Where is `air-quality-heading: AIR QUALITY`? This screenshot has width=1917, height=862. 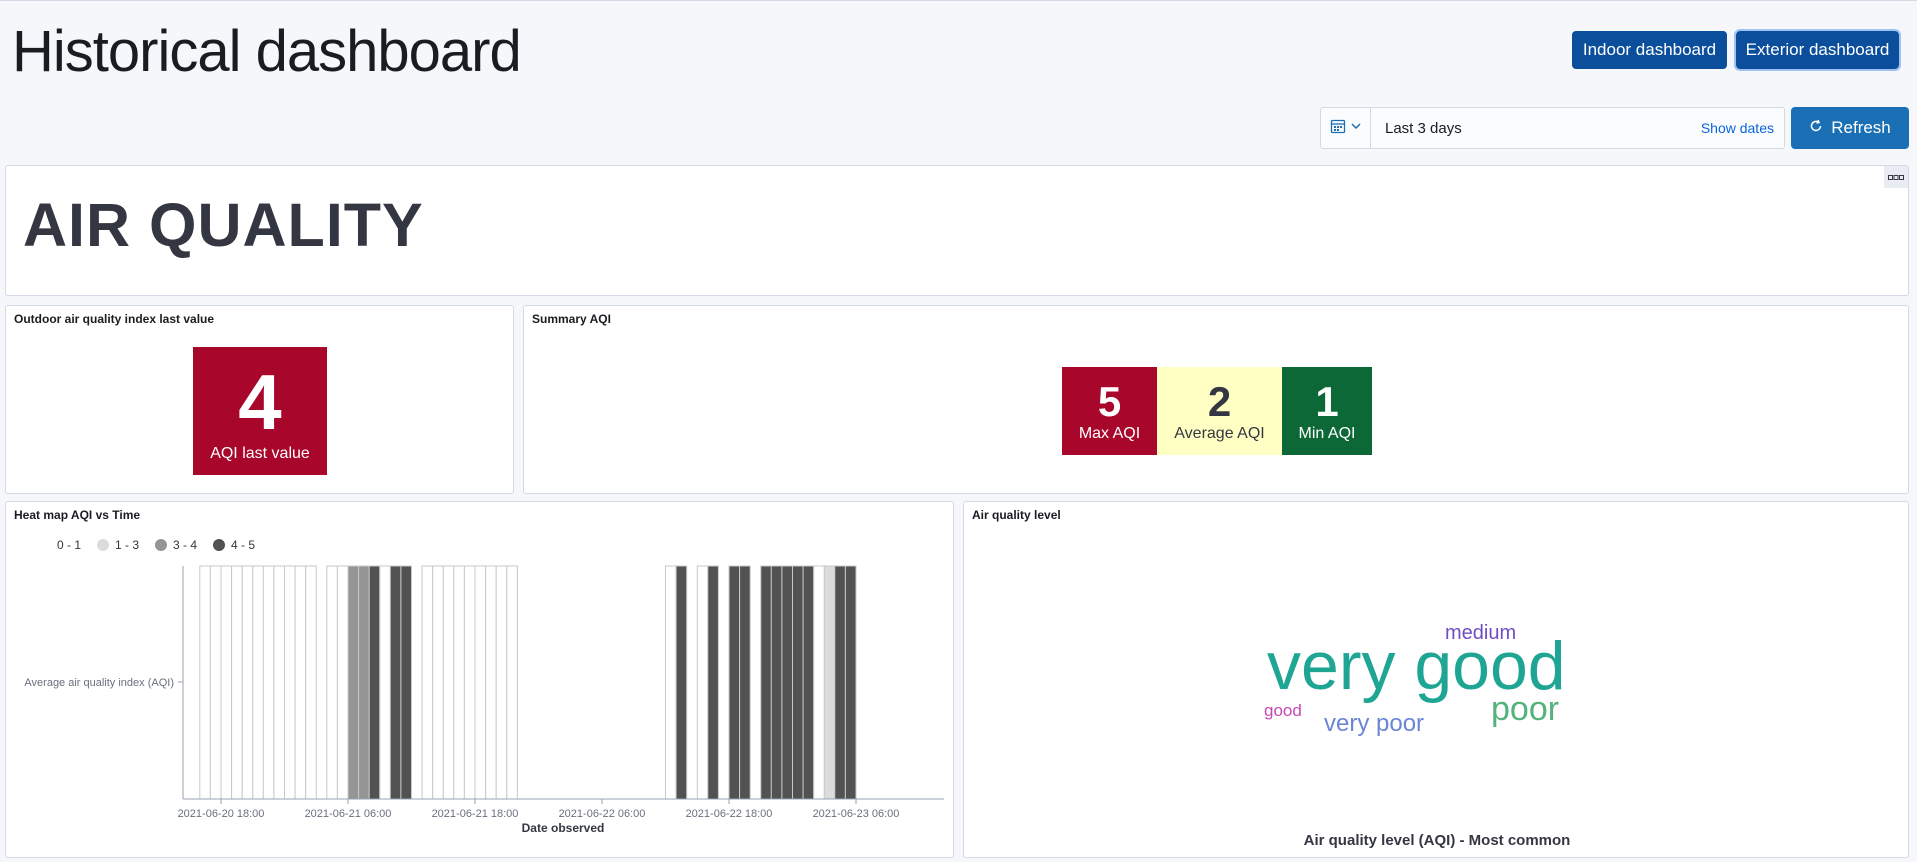 air-quality-heading: AIR QUALITY is located at coordinates (223, 225).